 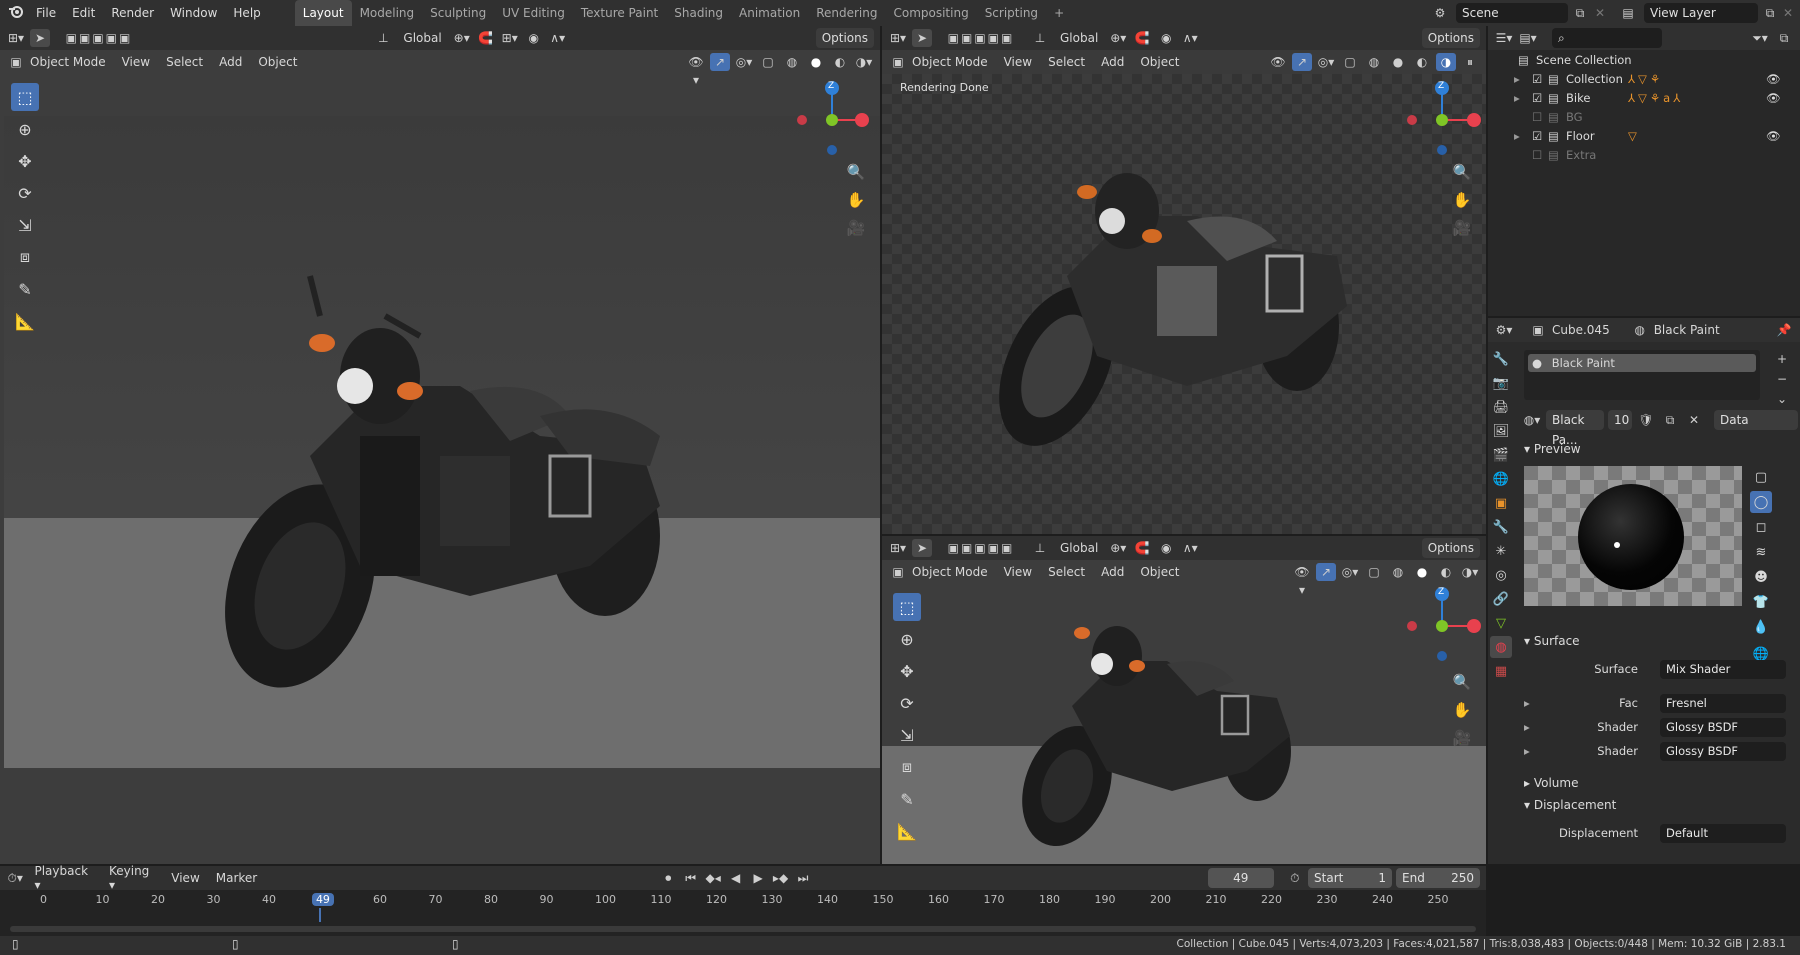 I want to click on preview-flat-icon: ▢, so click(x=1761, y=477).